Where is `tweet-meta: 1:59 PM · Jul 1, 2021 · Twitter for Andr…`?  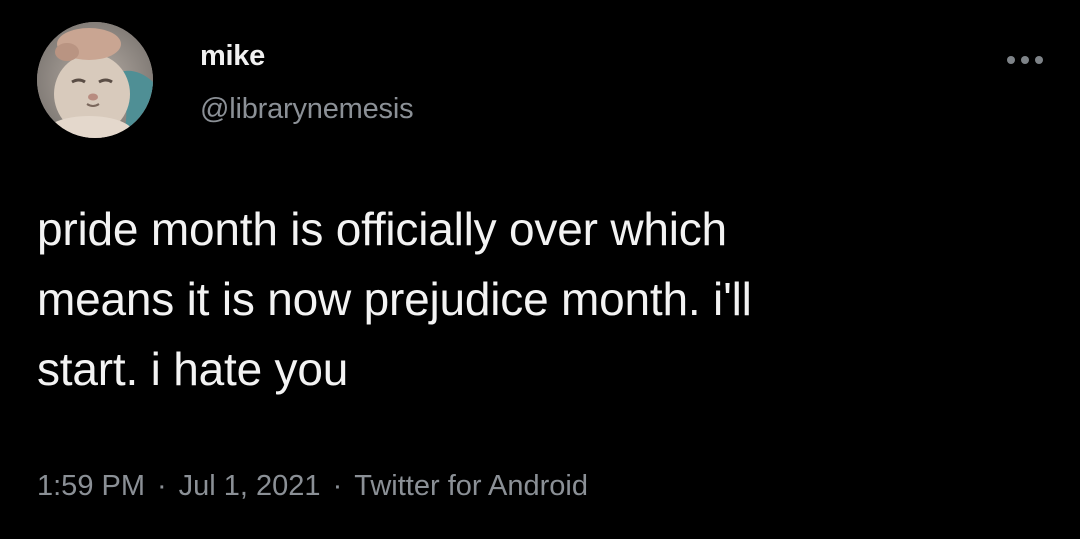
tweet-meta: 1:59 PM · Jul 1, 2021 · Twitter for Andr… is located at coordinates (312, 486).